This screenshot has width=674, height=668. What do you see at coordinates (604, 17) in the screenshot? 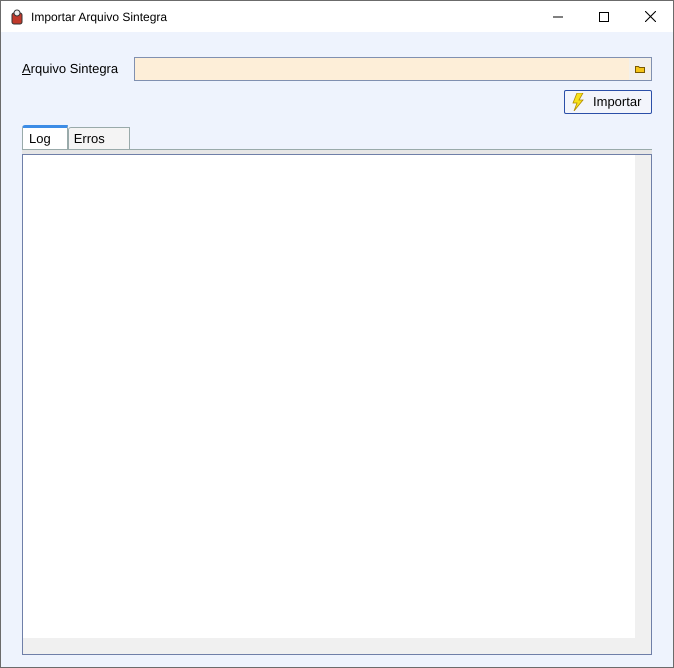
I see `maximize-icon` at bounding box center [604, 17].